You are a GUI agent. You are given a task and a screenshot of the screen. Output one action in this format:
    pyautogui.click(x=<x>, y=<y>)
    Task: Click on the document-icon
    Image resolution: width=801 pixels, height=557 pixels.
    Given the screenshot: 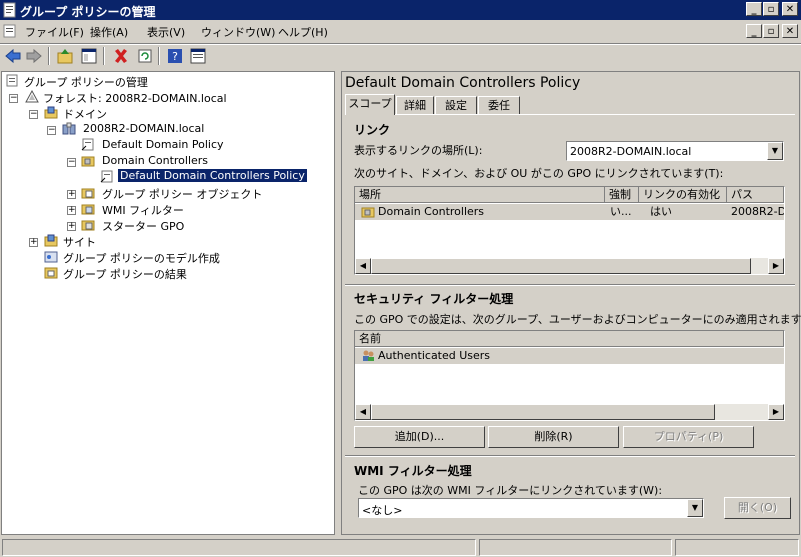 What is the action you would take?
    pyautogui.click(x=9, y=31)
    